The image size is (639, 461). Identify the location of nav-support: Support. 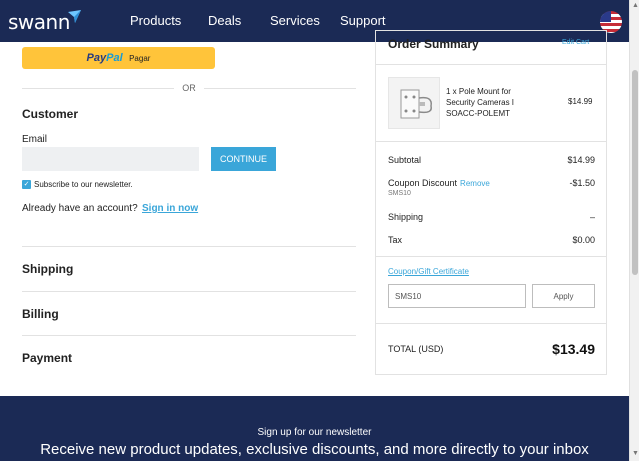
(363, 20).